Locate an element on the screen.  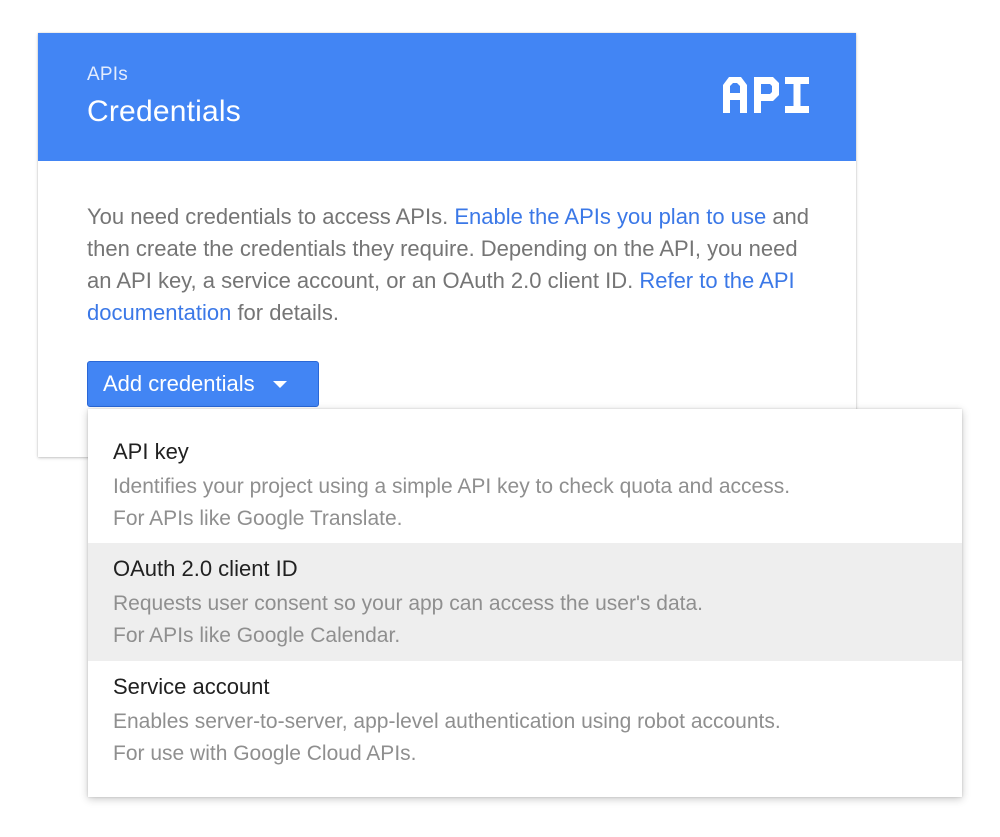
menu-item-title: Service account is located at coordinates (191, 686).